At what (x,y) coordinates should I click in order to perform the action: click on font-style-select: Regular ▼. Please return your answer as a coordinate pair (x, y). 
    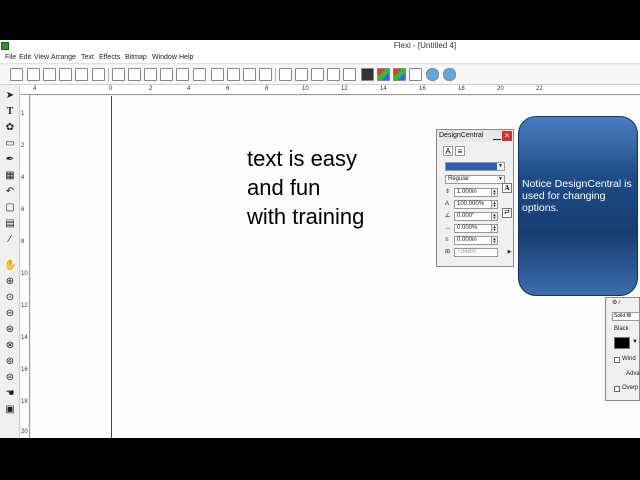
    Looking at the image, I should click on (475, 179).